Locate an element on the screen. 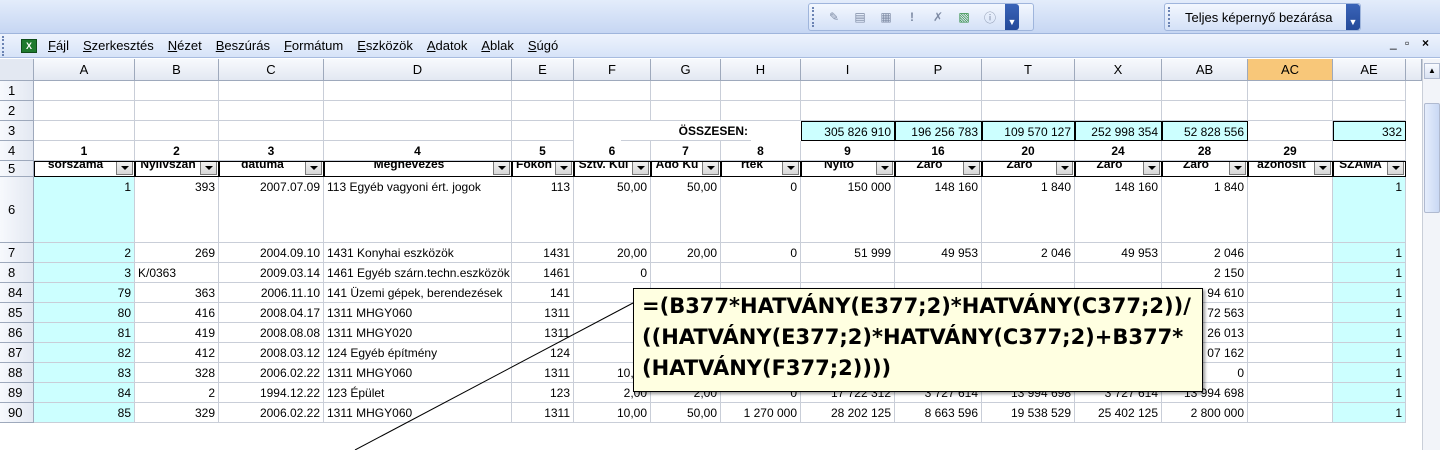 The height and width of the screenshot is (450, 1440). data-cell: 80 is located at coordinates (84, 313).